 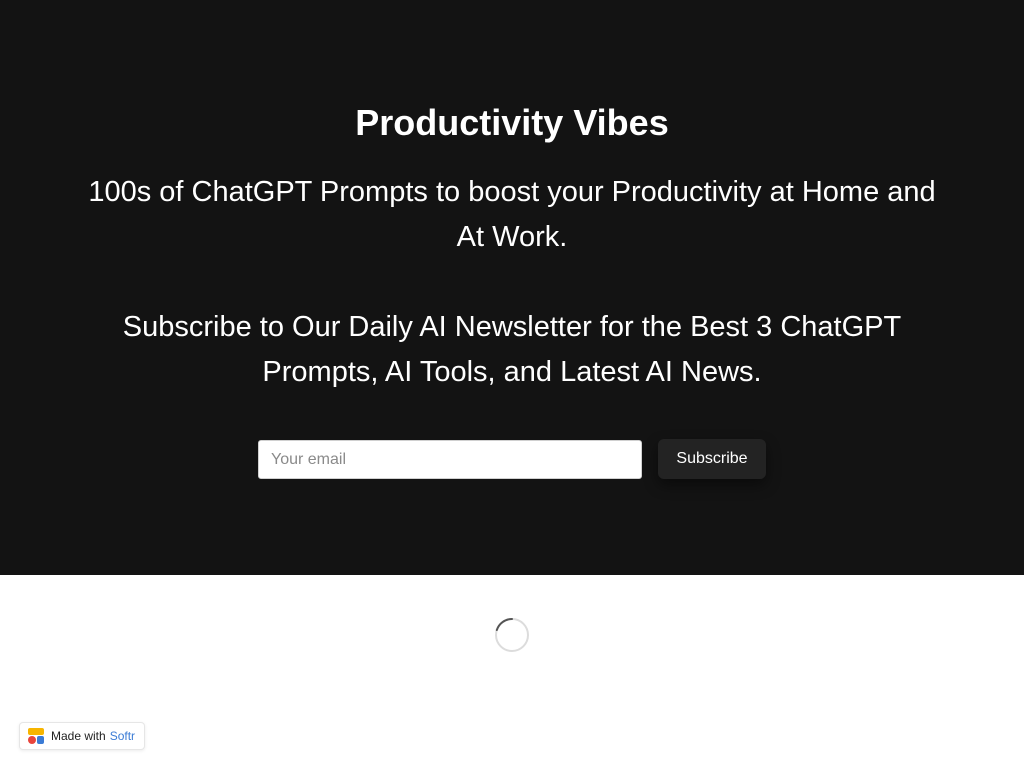 What do you see at coordinates (36, 736) in the screenshot?
I see `softr-logo-icon` at bounding box center [36, 736].